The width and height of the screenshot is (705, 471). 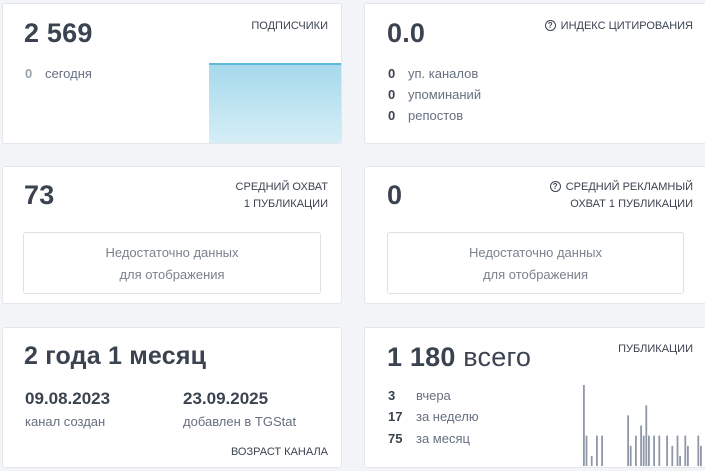 I want to click on subscribers-sparkline, so click(x=275, y=103).